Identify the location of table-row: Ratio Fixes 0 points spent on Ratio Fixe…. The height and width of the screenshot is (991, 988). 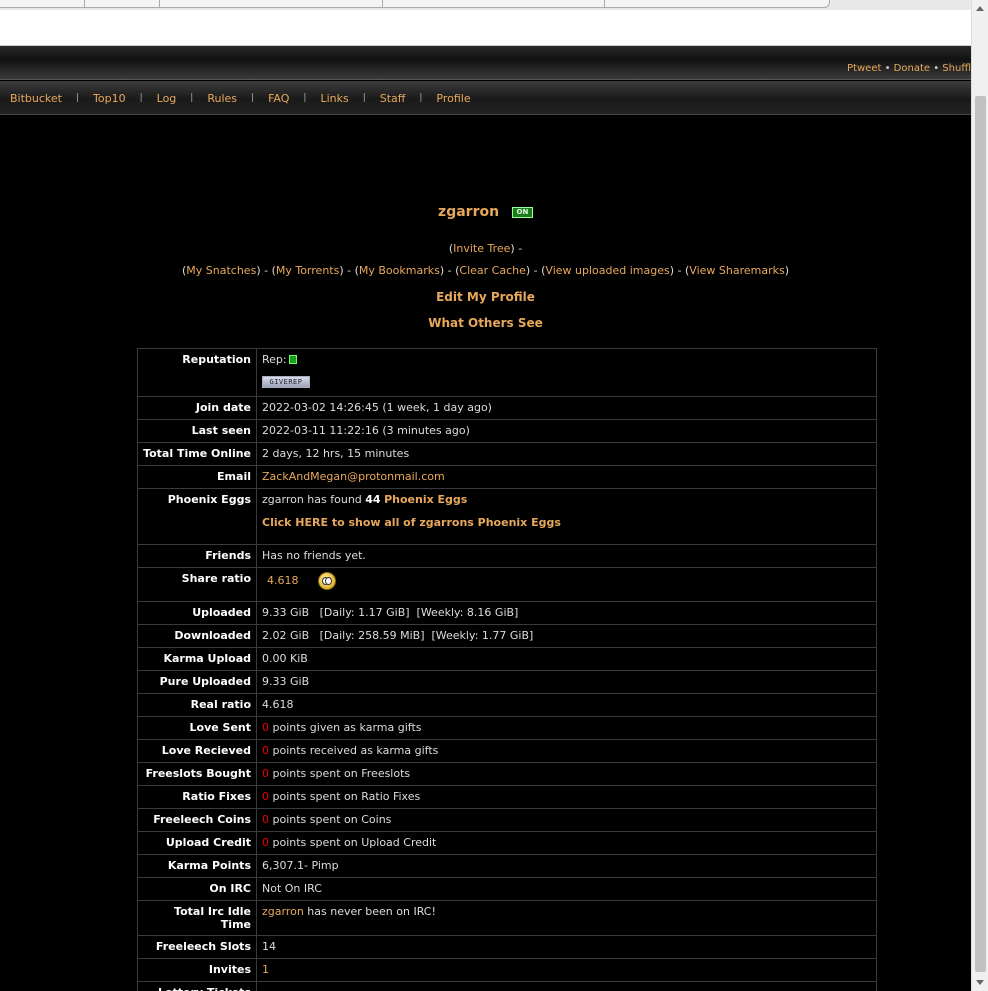
(507, 797).